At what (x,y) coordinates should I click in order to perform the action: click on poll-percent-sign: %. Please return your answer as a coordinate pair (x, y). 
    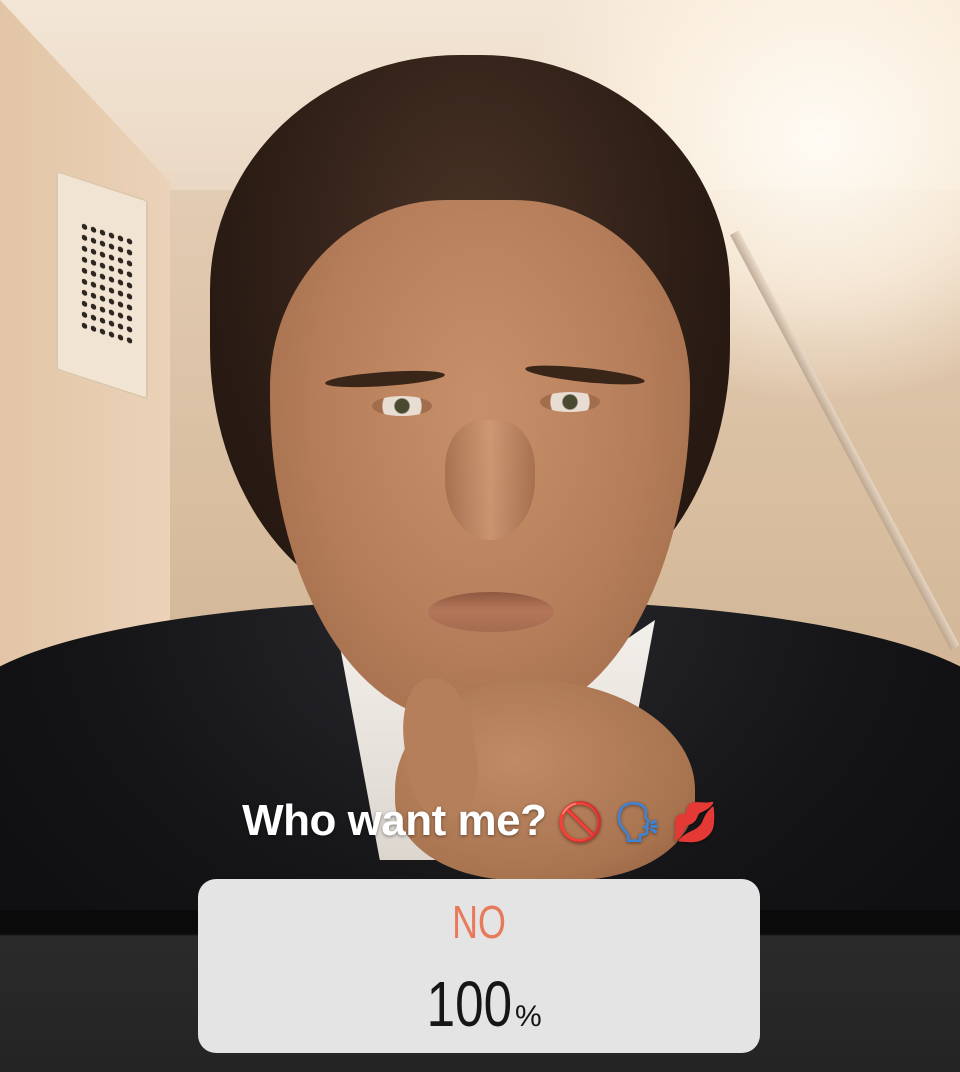
    Looking at the image, I should click on (528, 1016).